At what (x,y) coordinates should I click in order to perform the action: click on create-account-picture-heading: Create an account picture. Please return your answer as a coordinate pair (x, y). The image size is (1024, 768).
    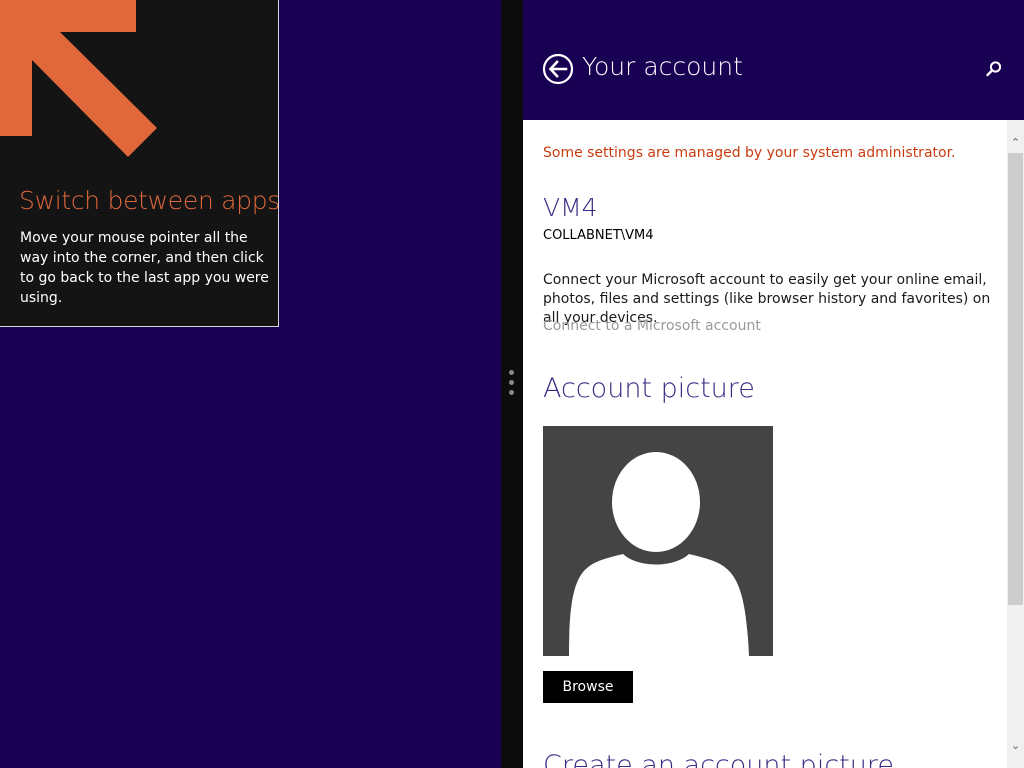
    Looking at the image, I should click on (718, 759).